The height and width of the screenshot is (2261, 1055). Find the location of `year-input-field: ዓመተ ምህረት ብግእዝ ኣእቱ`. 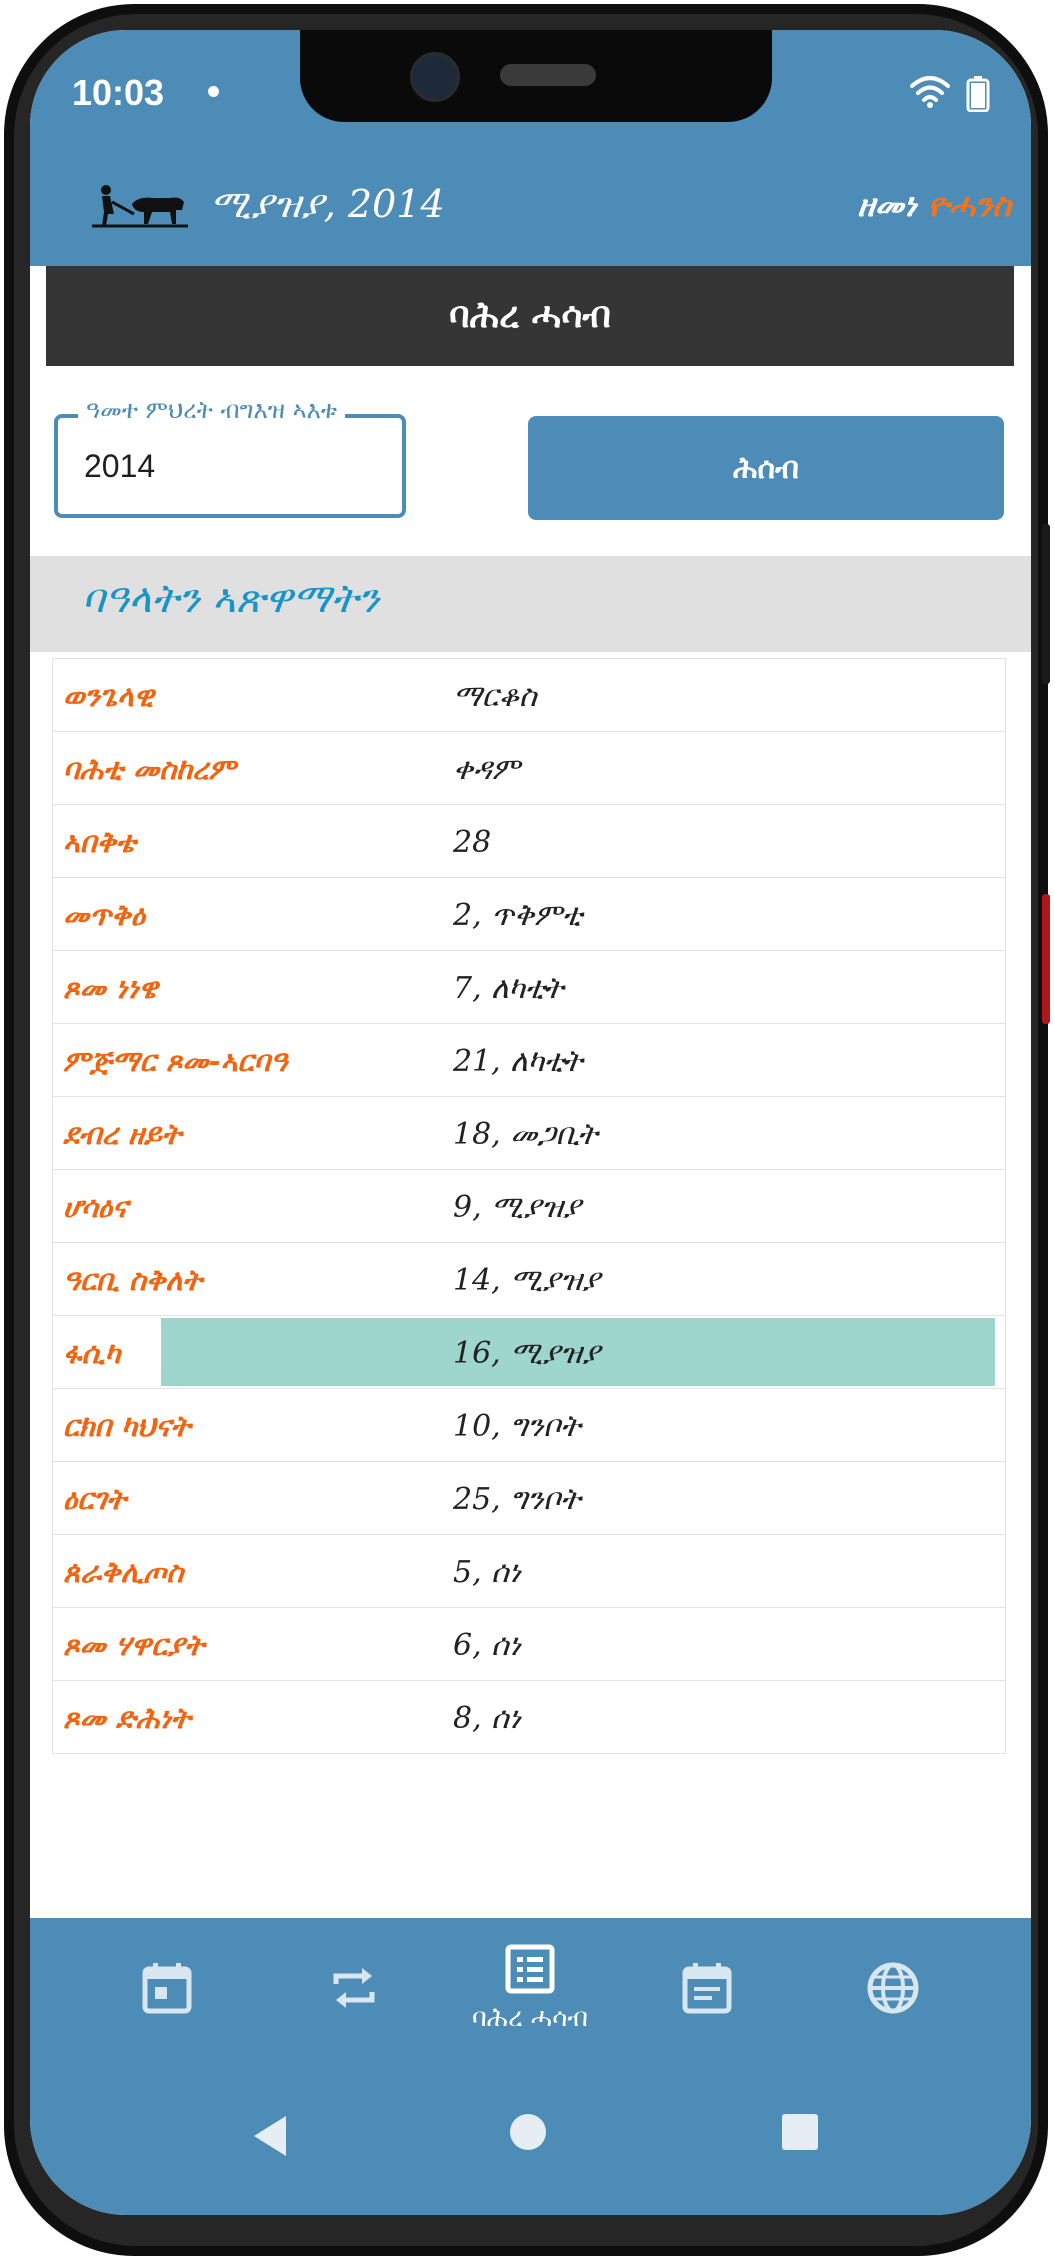

year-input-field: ዓመተ ምህረት ብግእዝ ኣእቱ is located at coordinates (230, 457).